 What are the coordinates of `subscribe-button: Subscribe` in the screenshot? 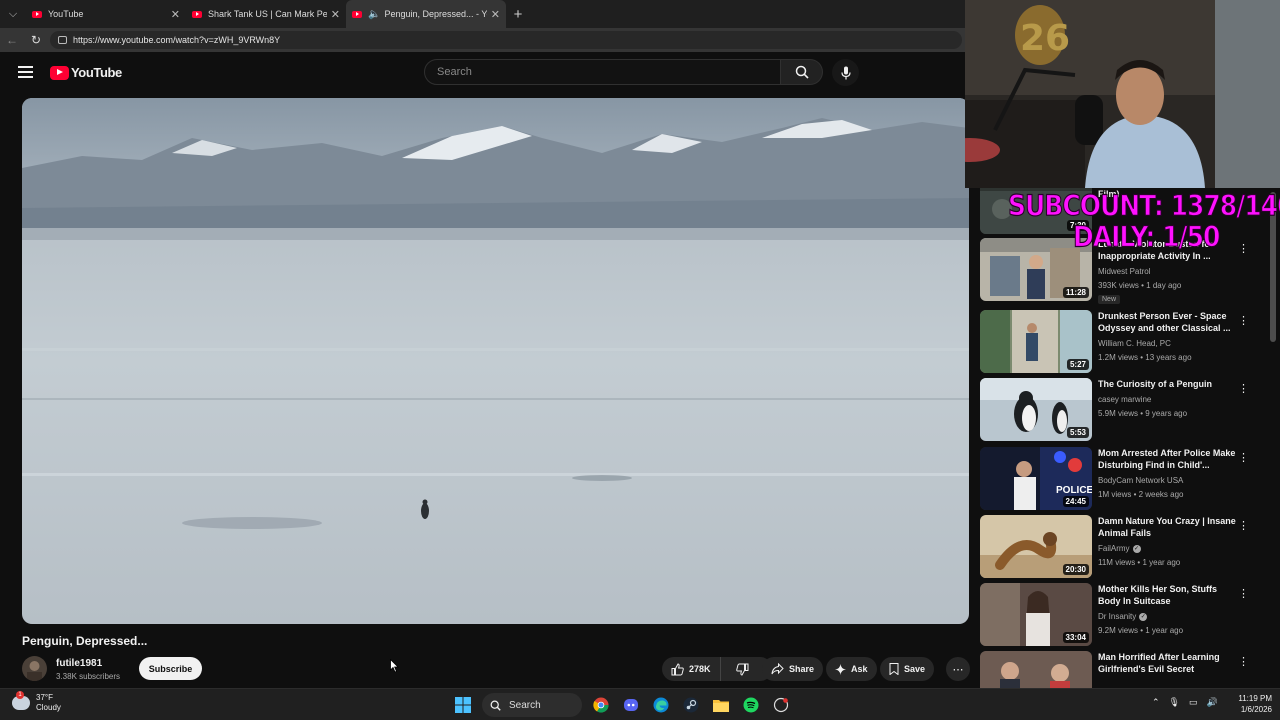 It's located at (170, 668).